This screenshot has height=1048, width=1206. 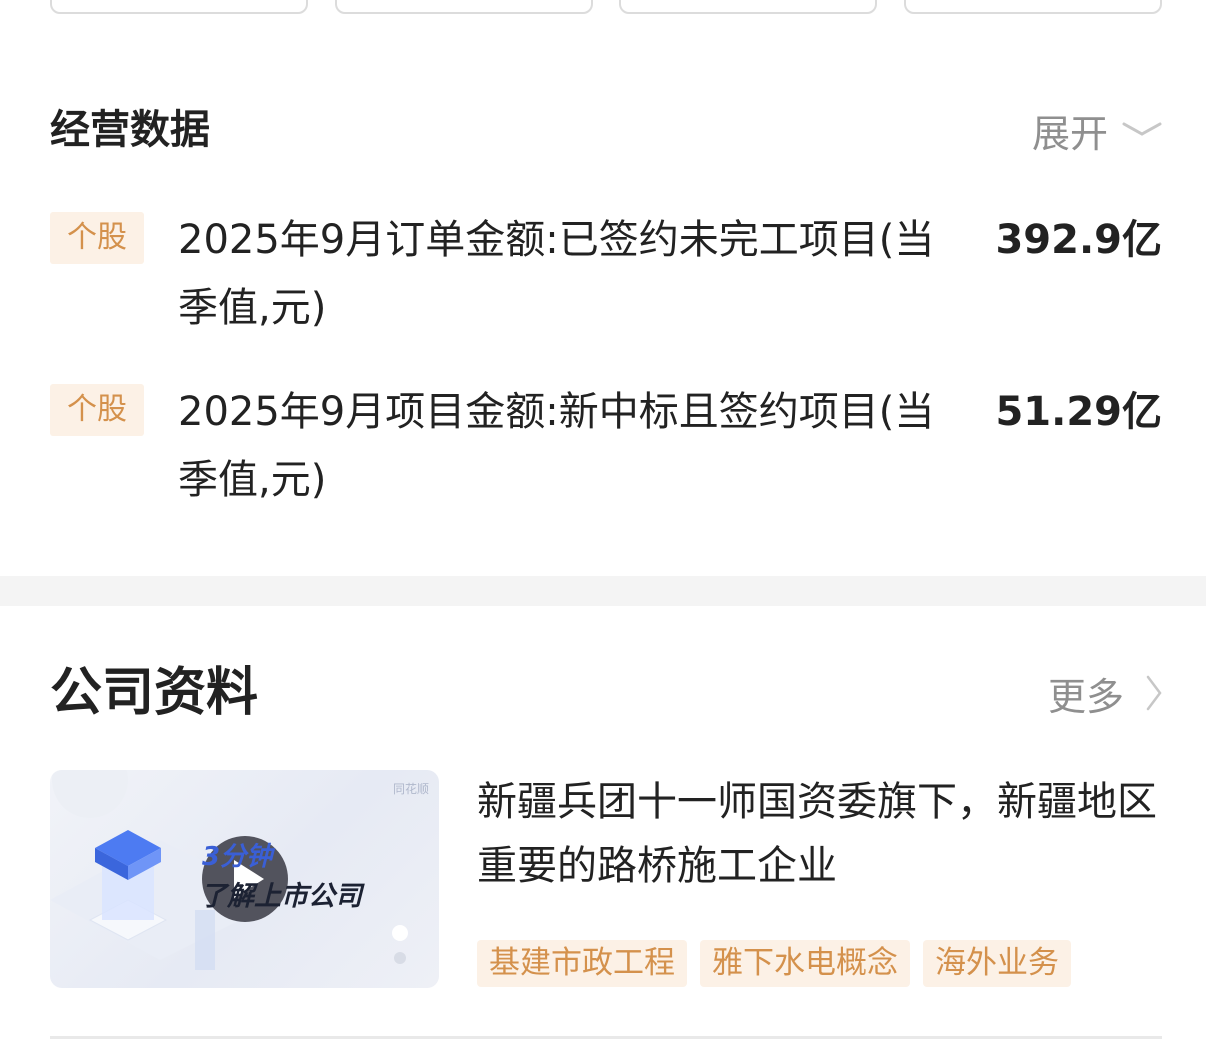 What do you see at coordinates (410, 789) in the screenshot?
I see `brand-watermark: 同花顺` at bounding box center [410, 789].